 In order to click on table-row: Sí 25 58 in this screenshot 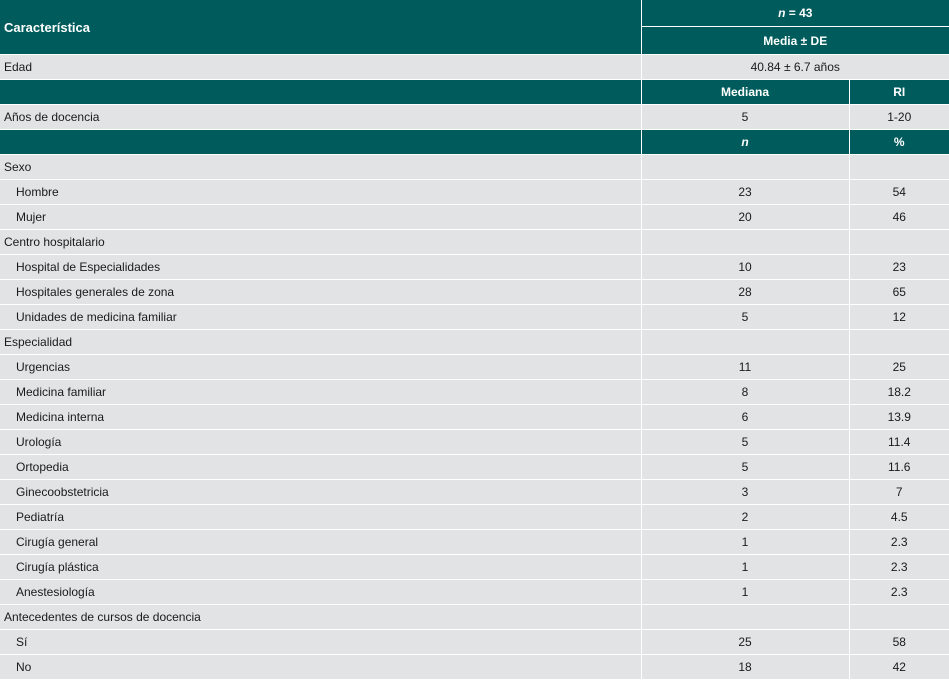, I will do `click(474, 642)`.